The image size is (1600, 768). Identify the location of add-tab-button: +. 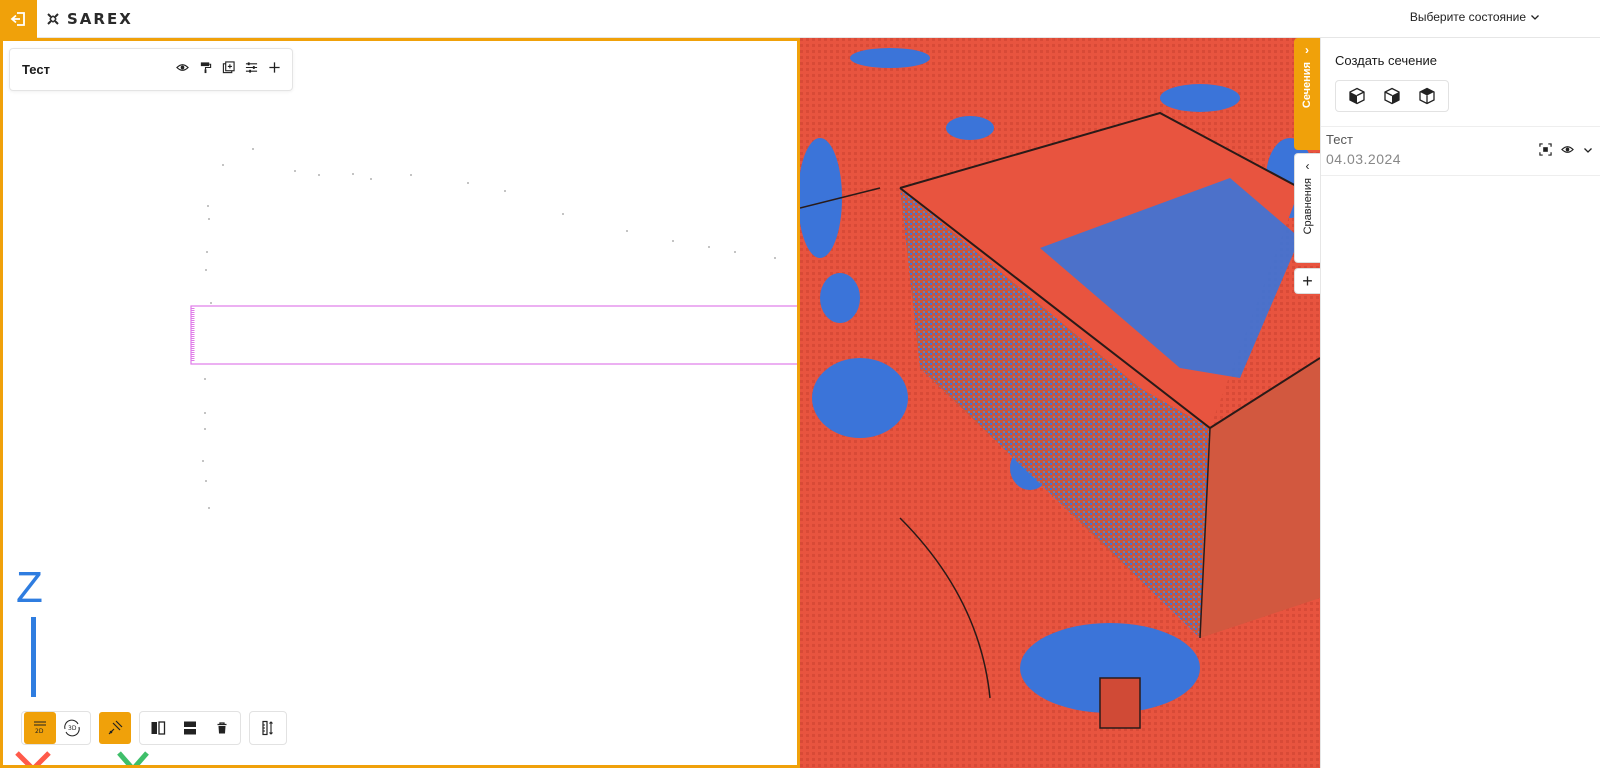
(1307, 281).